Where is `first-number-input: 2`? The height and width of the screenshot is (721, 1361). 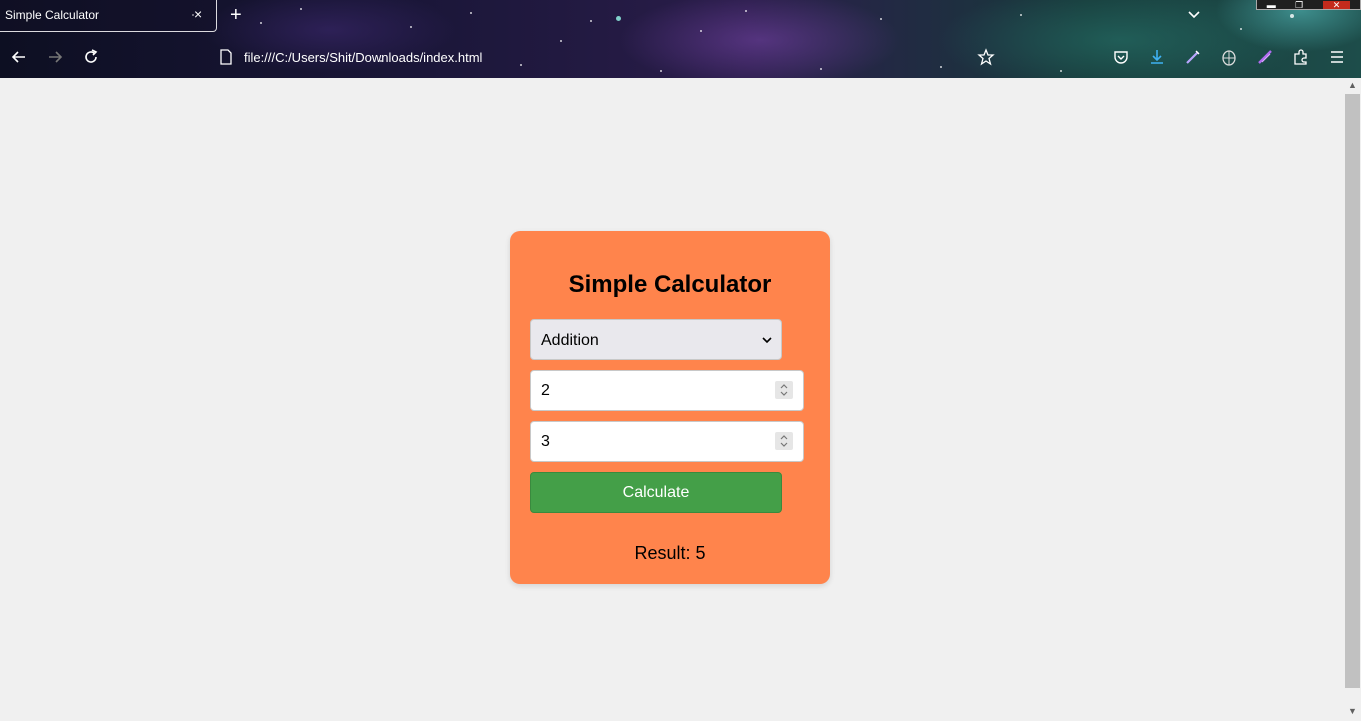 first-number-input: 2 is located at coordinates (667, 390).